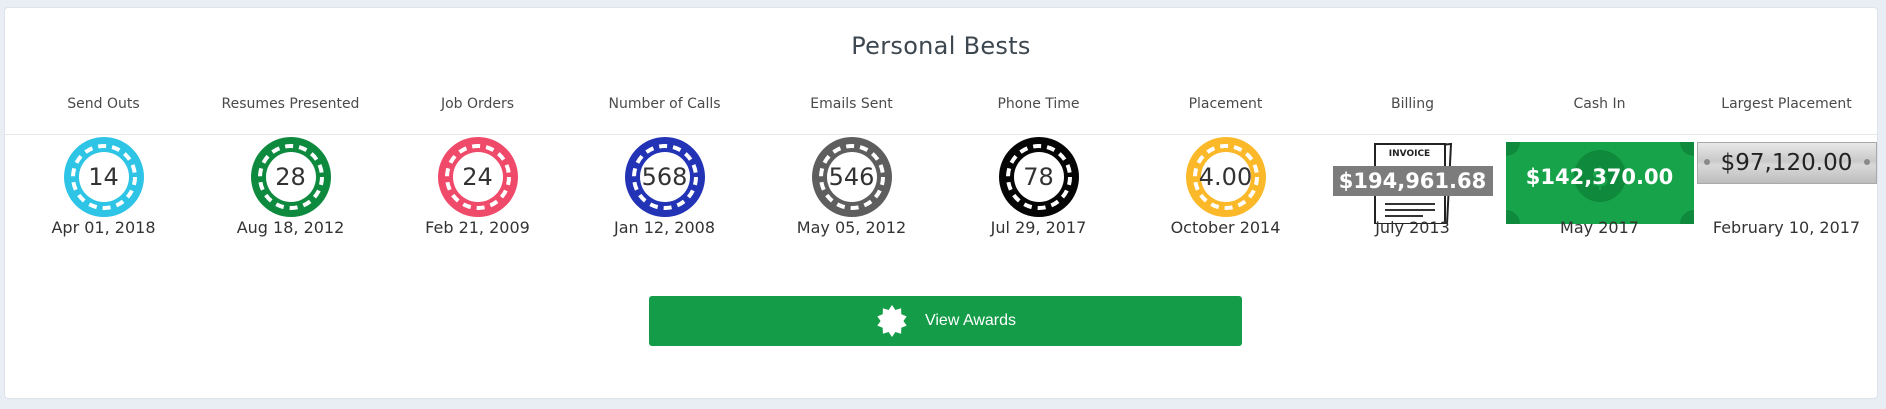  Describe the element at coordinates (851, 104) in the screenshot. I see `best-label: Emails Sent` at that location.